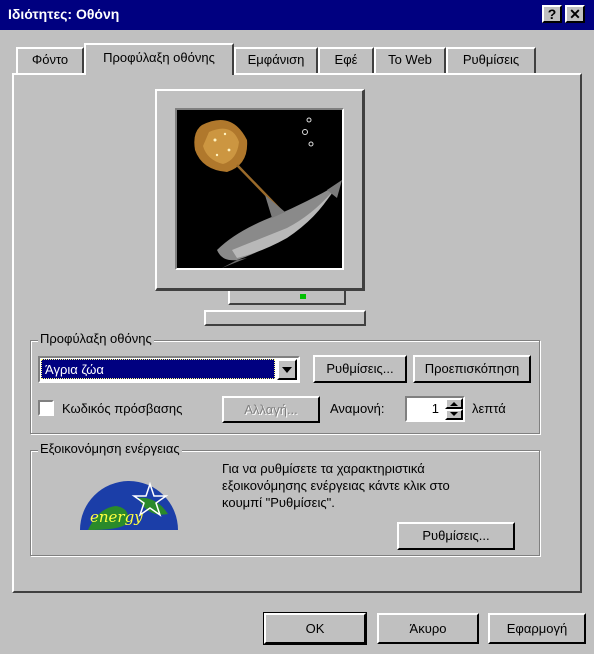  I want to click on arrow-down-icon, so click(454, 414).